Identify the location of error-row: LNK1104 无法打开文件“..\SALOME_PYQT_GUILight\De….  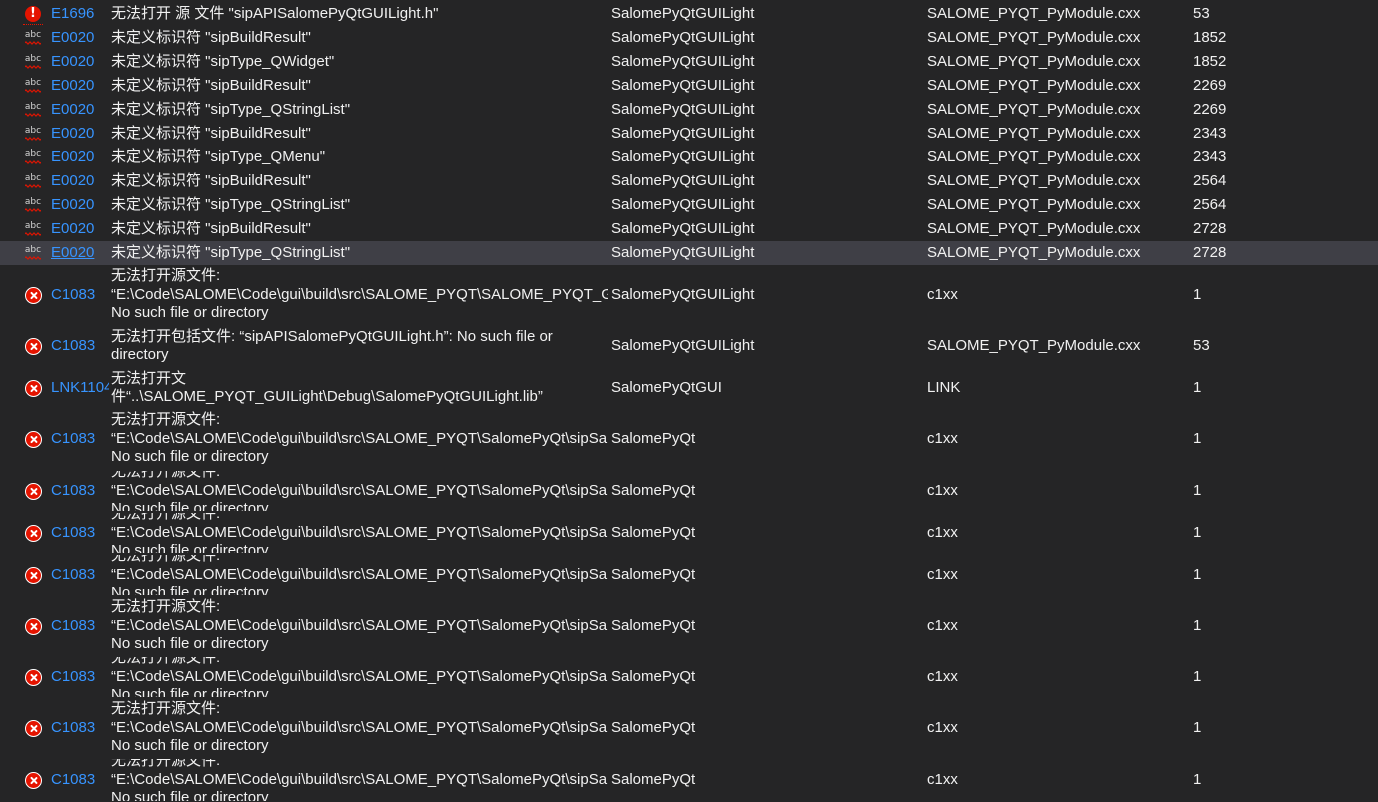
(689, 388).